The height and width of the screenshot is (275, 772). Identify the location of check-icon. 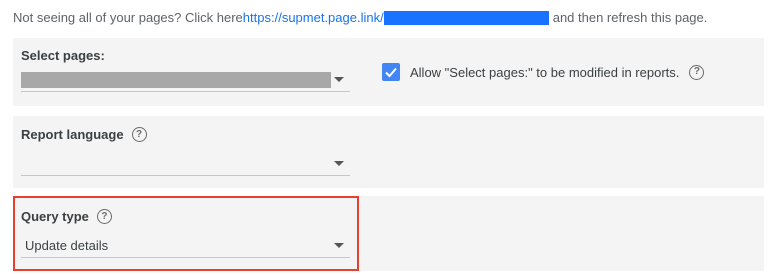
(391, 72).